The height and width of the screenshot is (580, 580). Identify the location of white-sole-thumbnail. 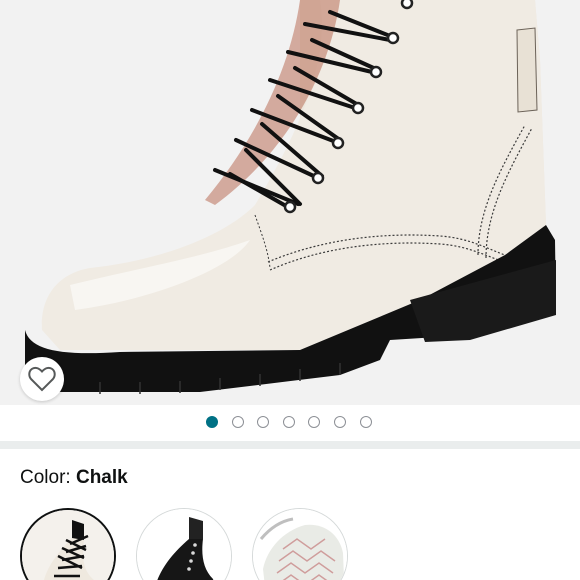
(300, 544).